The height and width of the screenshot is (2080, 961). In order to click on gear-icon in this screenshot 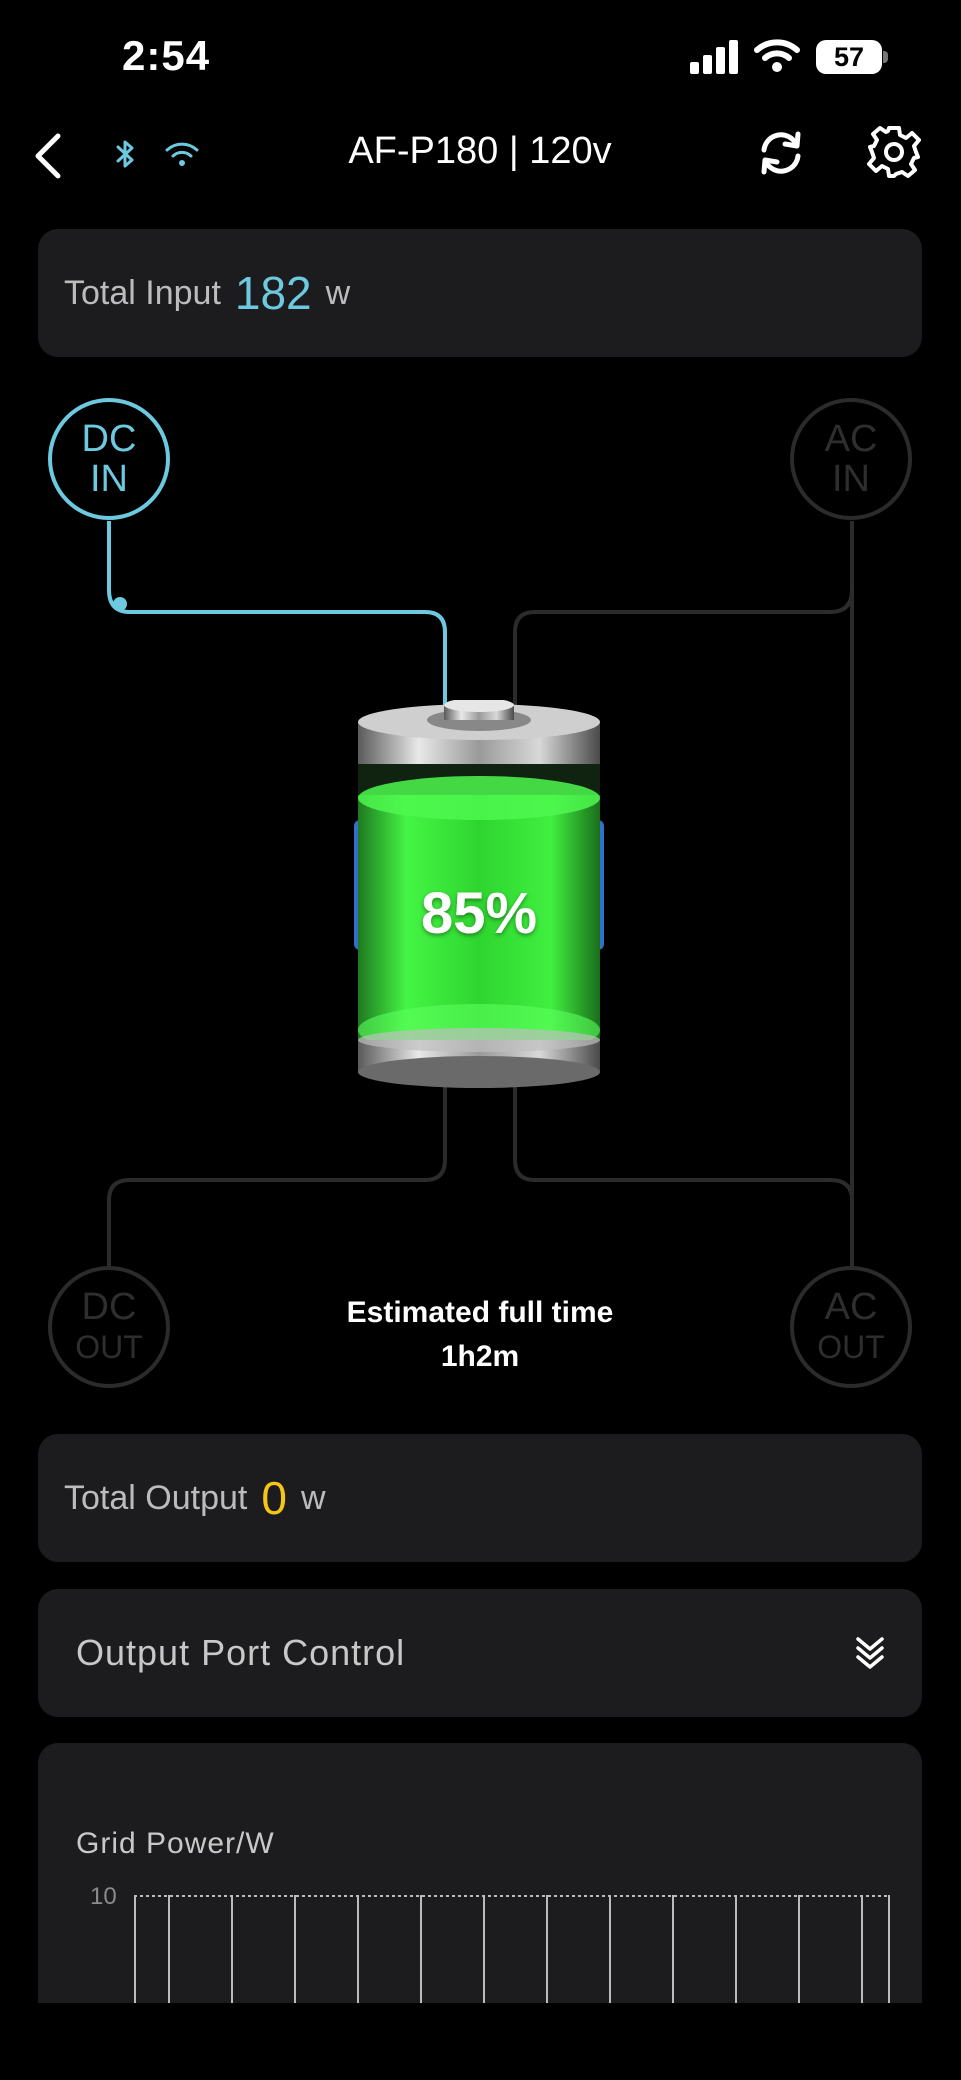, I will do `click(894, 152)`.